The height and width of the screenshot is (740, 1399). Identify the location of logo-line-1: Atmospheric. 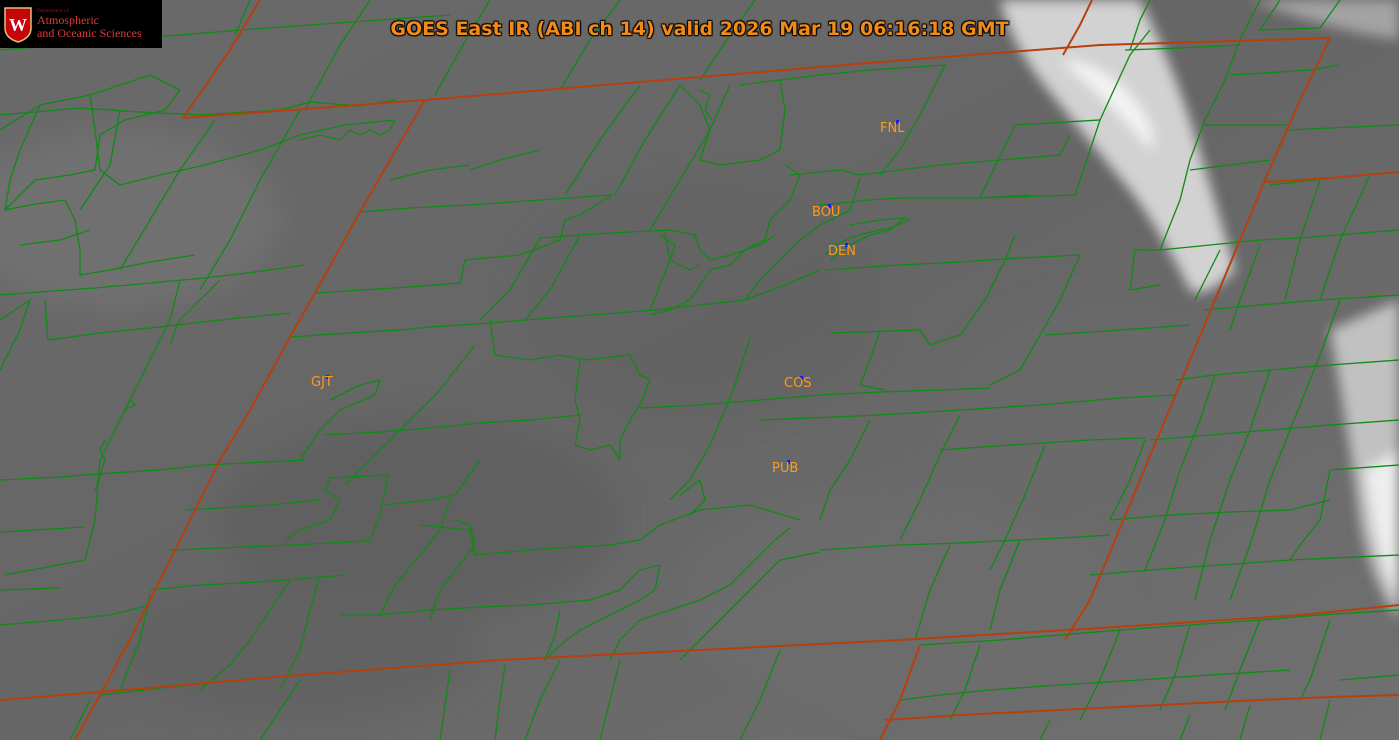
(68, 20).